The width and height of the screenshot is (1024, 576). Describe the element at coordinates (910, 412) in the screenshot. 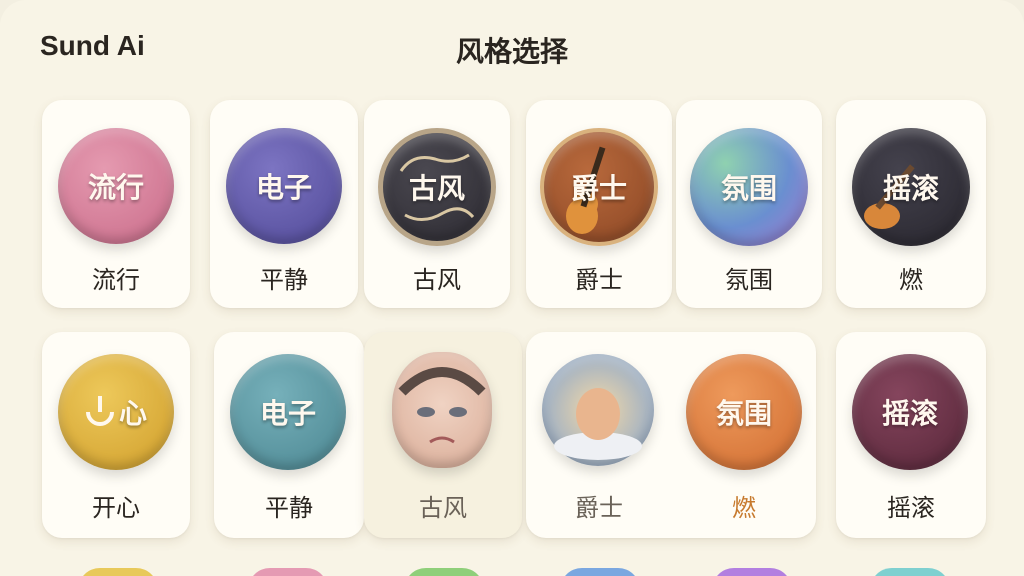

I see `rock-badge-2: 摇滚` at that location.